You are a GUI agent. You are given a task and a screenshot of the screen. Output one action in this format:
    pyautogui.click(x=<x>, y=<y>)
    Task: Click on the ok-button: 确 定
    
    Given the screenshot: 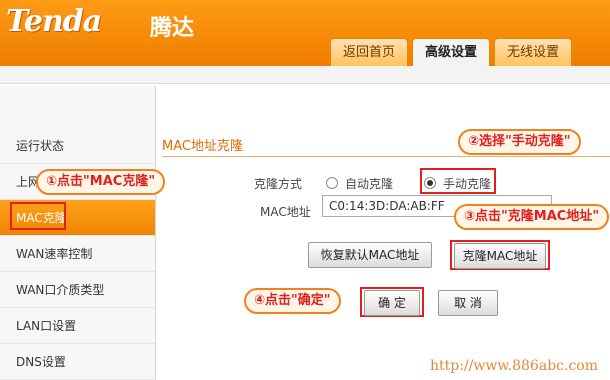 What is the action you would take?
    pyautogui.click(x=392, y=303)
    